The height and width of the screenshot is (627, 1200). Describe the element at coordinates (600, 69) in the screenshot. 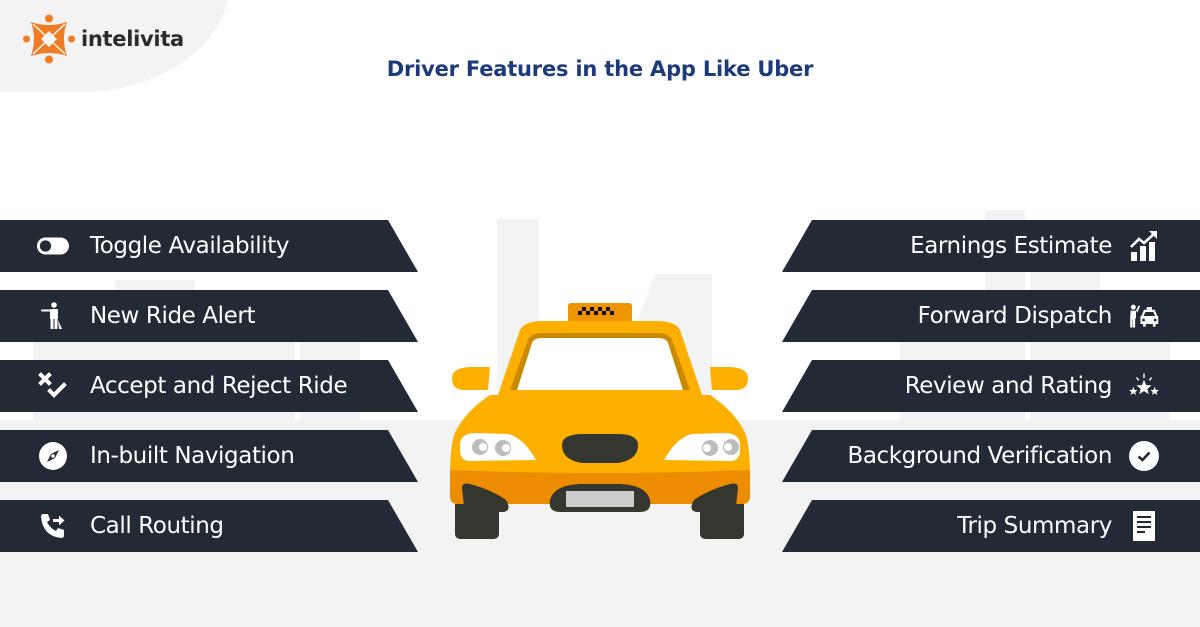

I see `page-title: Driver Features in the App Like Uber` at that location.